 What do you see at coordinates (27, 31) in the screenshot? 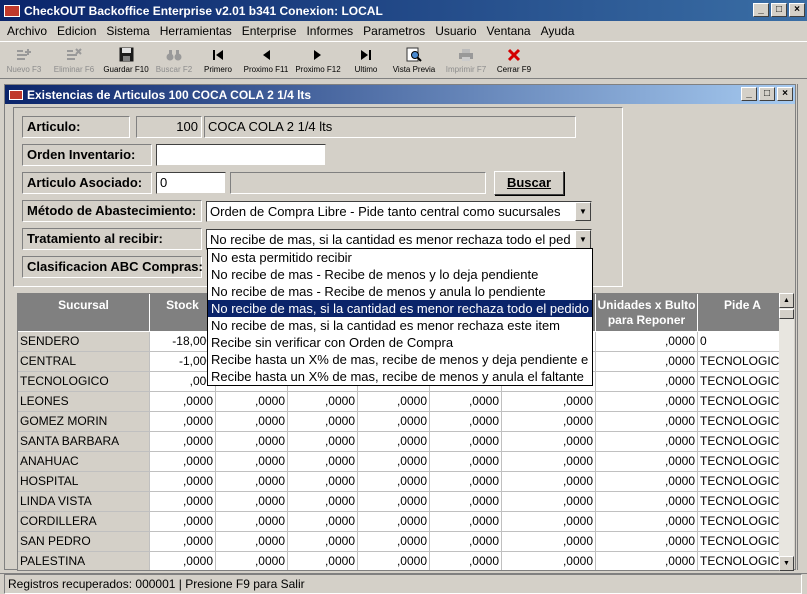
I see `menu-archivo: Archivo` at bounding box center [27, 31].